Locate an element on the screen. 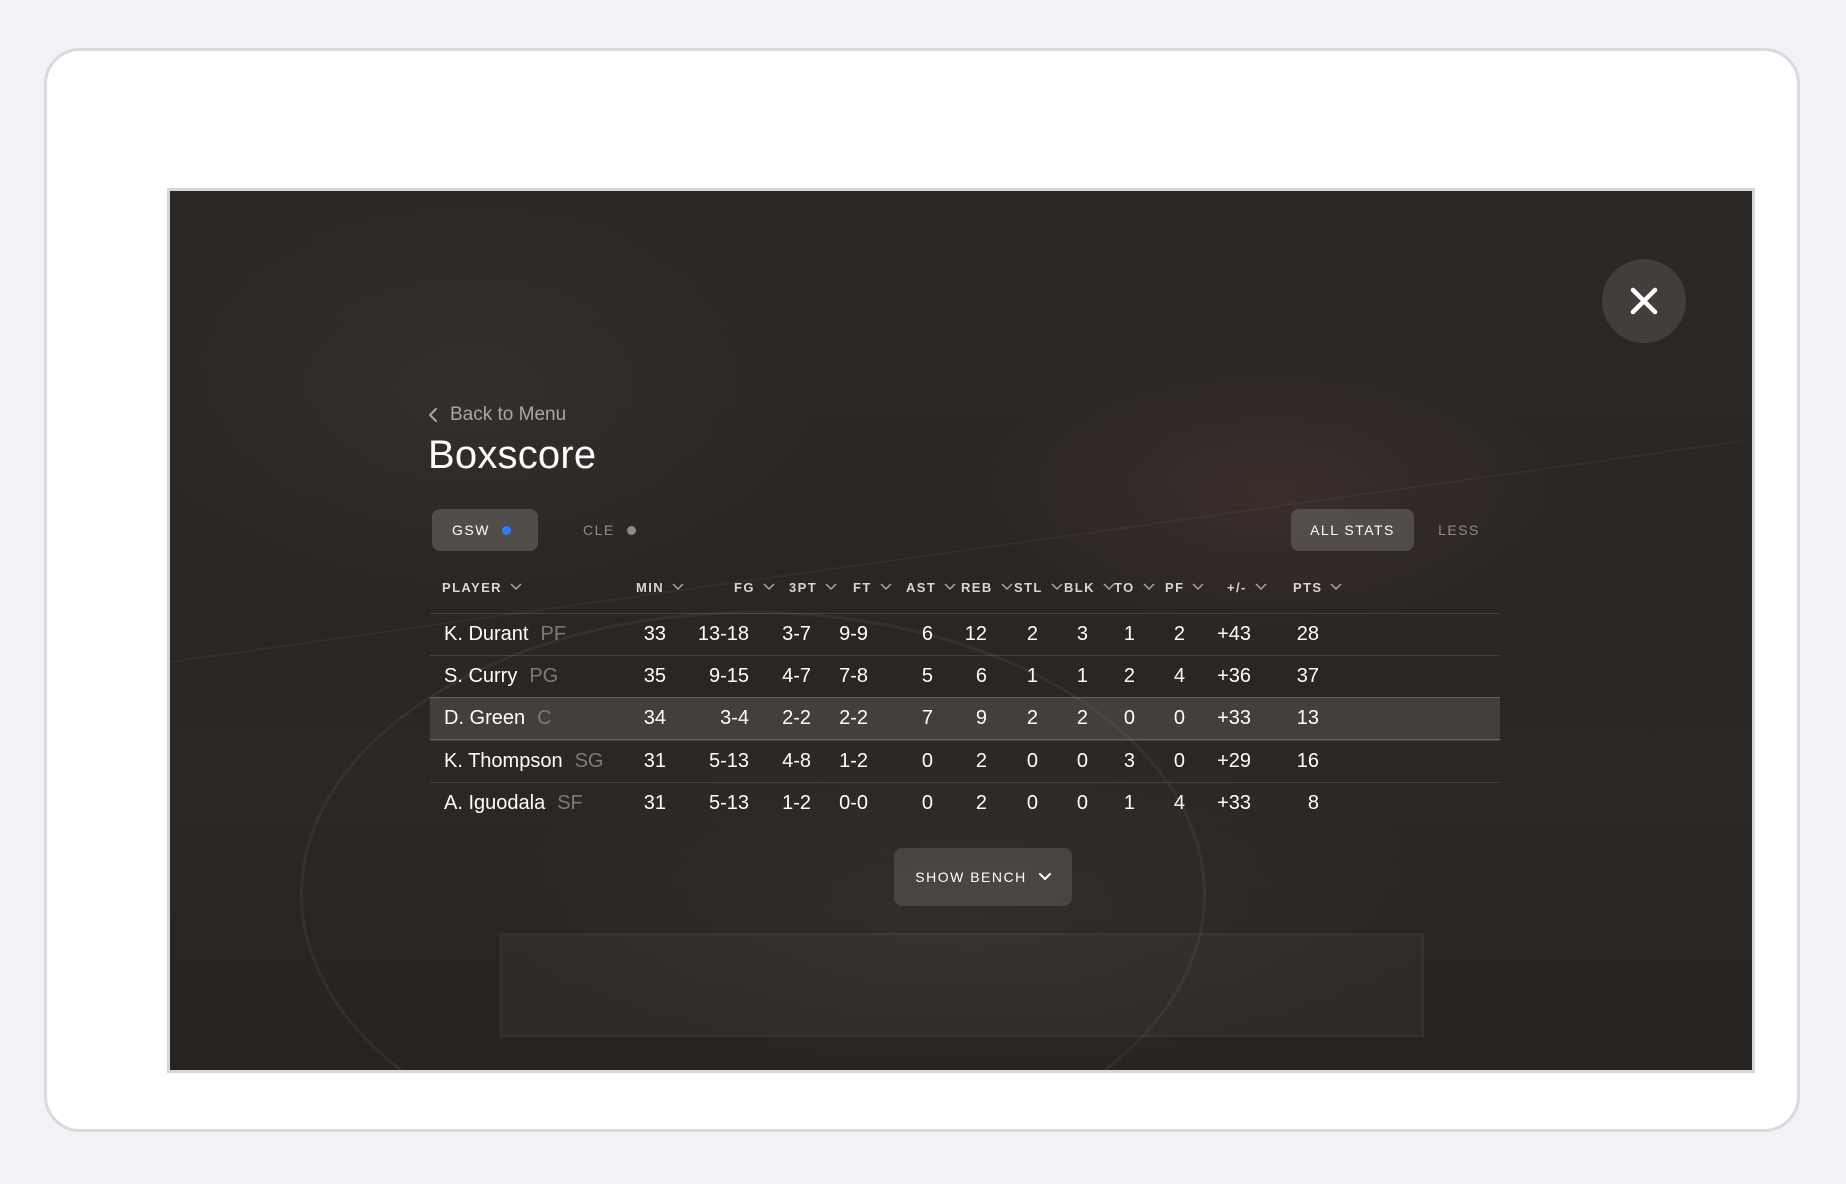 This screenshot has width=1846, height=1184. player-cell: A. Iguodala SF is located at coordinates (513, 803).